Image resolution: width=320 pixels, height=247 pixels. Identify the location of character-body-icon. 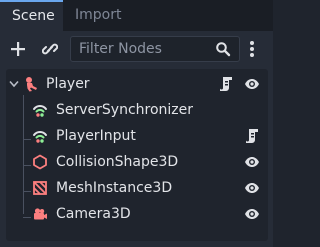
(31, 84).